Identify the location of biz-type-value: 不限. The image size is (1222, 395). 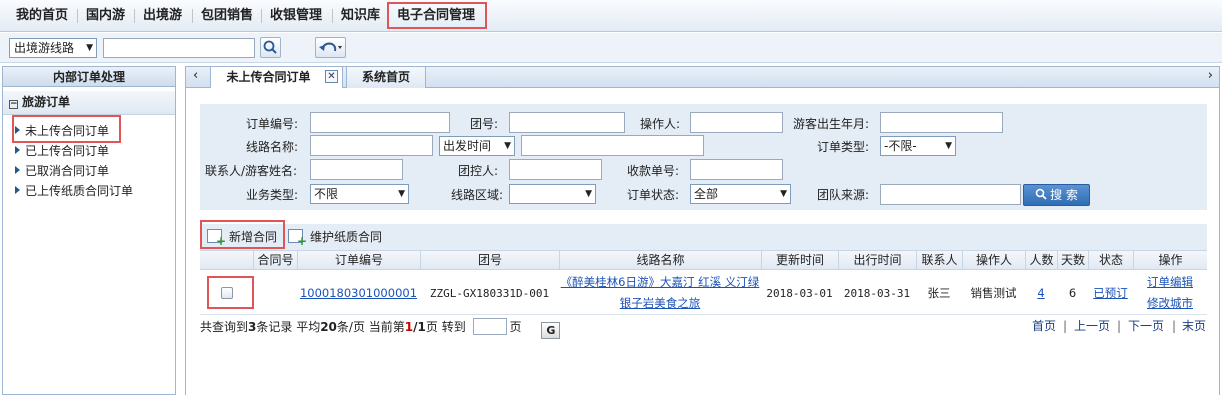
(326, 194).